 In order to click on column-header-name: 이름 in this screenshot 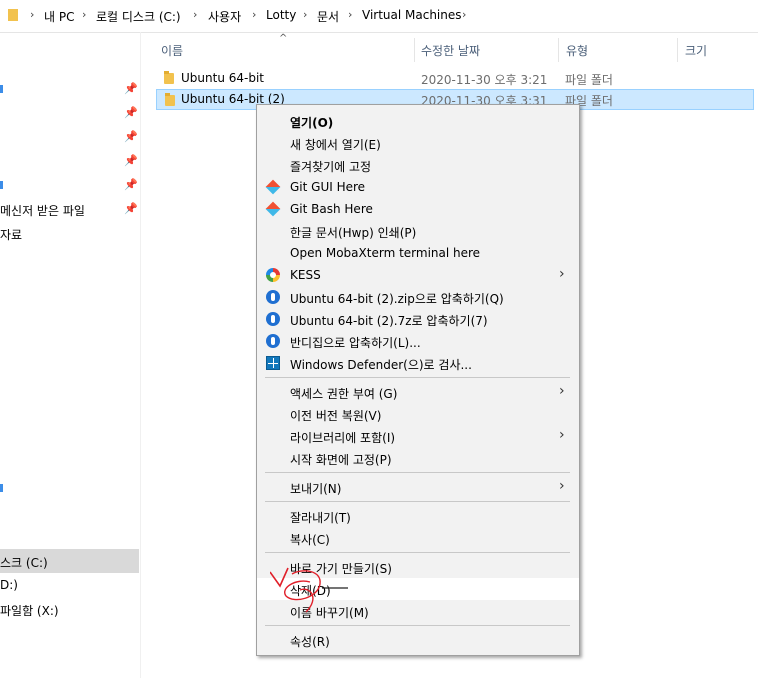, I will do `click(172, 50)`.